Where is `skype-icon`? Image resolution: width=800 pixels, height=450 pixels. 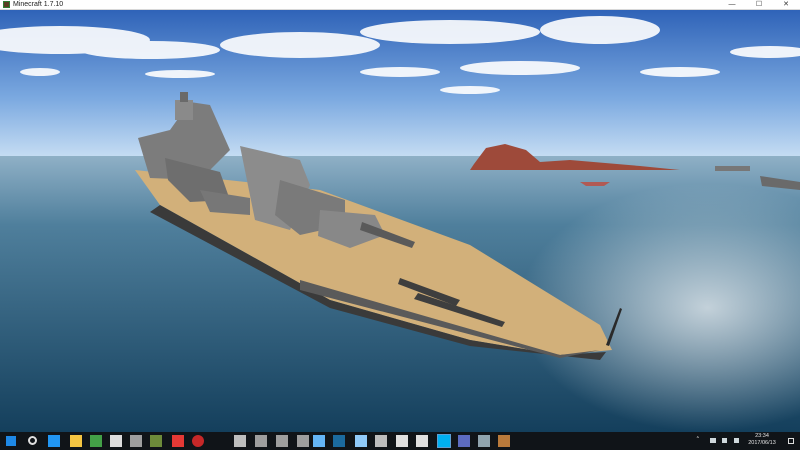 skype-icon is located at coordinates (444, 441).